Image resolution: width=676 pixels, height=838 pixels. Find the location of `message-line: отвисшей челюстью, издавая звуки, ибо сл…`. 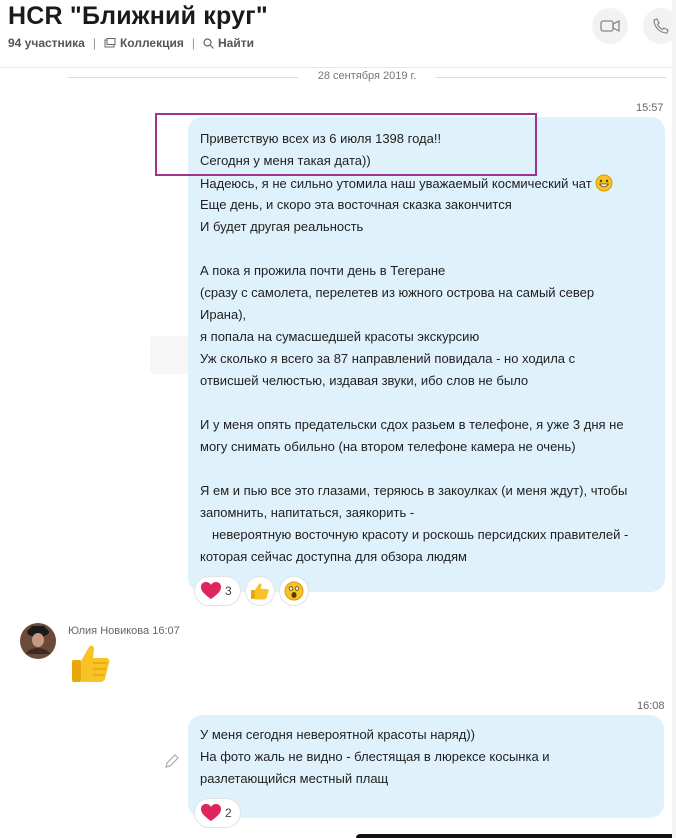

message-line: отвисшей челюстью, издавая звуки, ибо сл… is located at coordinates (364, 380).